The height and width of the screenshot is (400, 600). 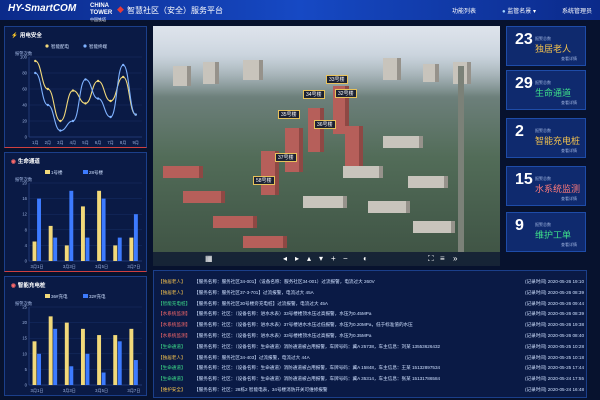 I want to click on y-tick-label: 40, so click(x=24, y=105).